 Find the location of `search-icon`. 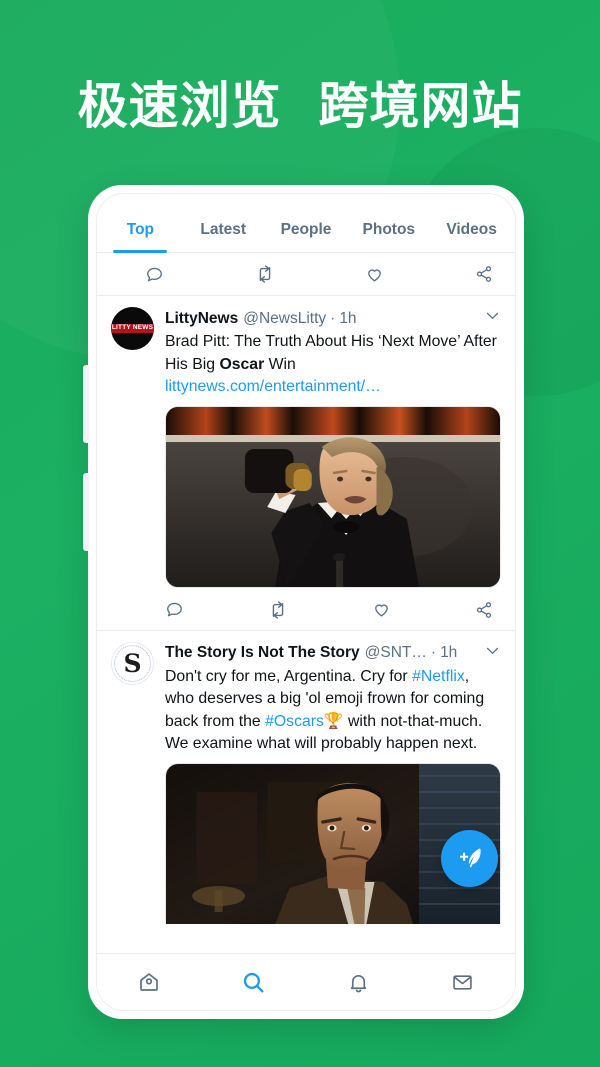

search-icon is located at coordinates (254, 982).